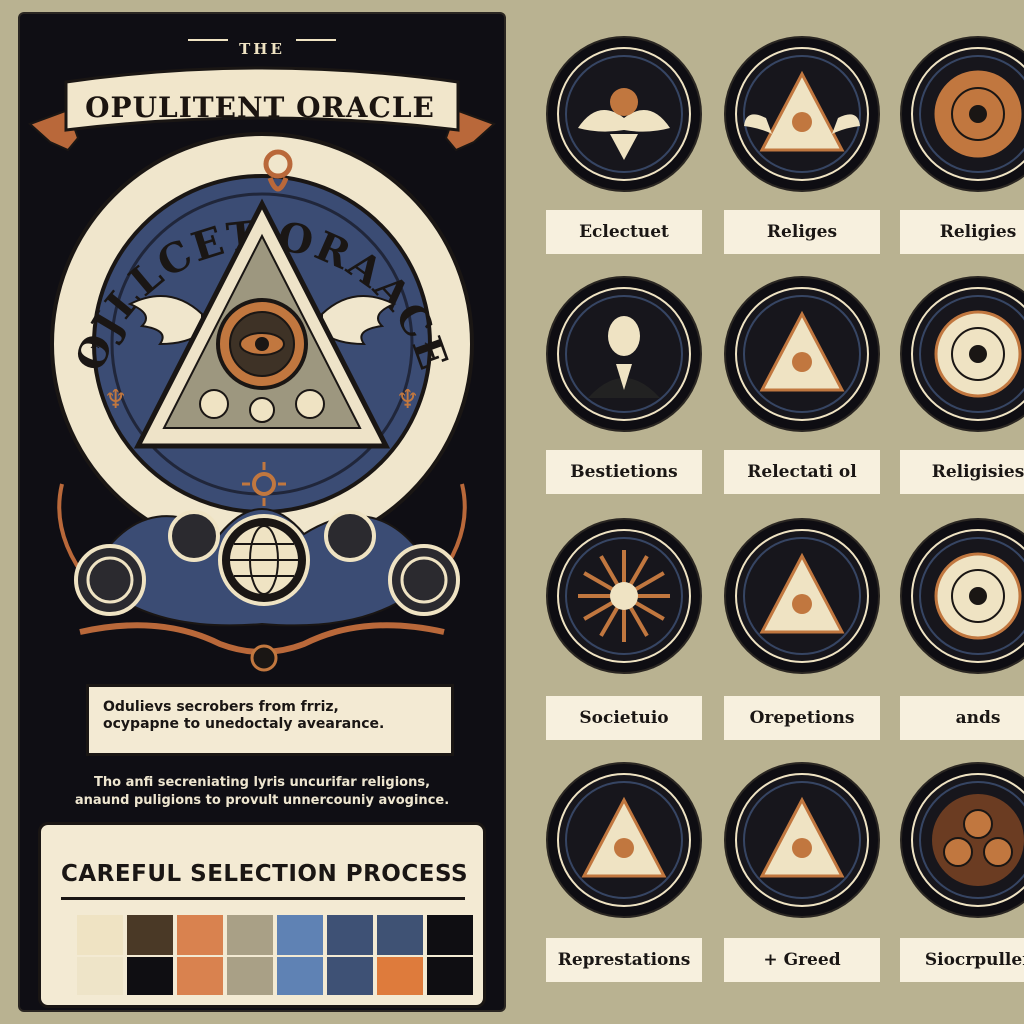 Image resolution: width=1024 pixels, height=1024 pixels. I want to click on badge-label: Represtations, so click(624, 960).